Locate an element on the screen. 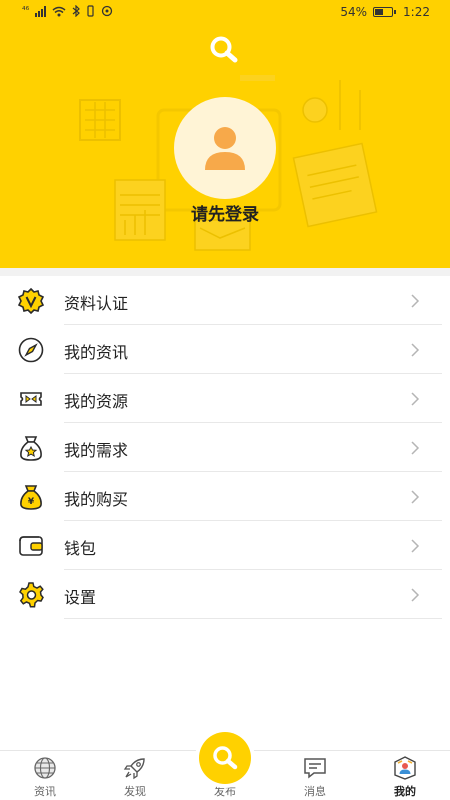  sync-icon is located at coordinates (107, 11).